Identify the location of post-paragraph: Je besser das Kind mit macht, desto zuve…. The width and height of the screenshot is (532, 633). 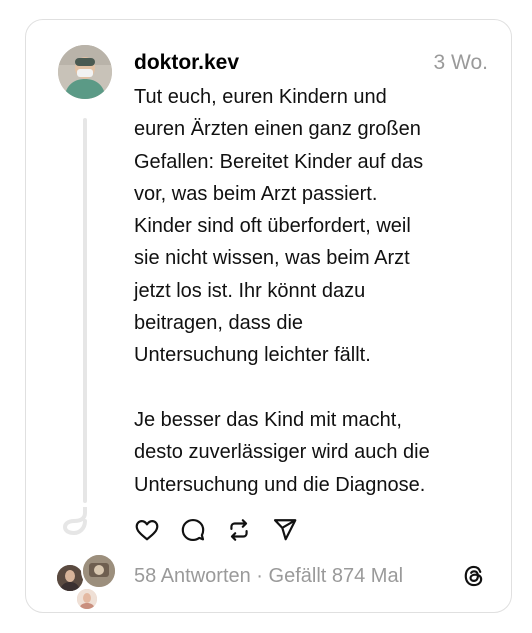
(282, 452).